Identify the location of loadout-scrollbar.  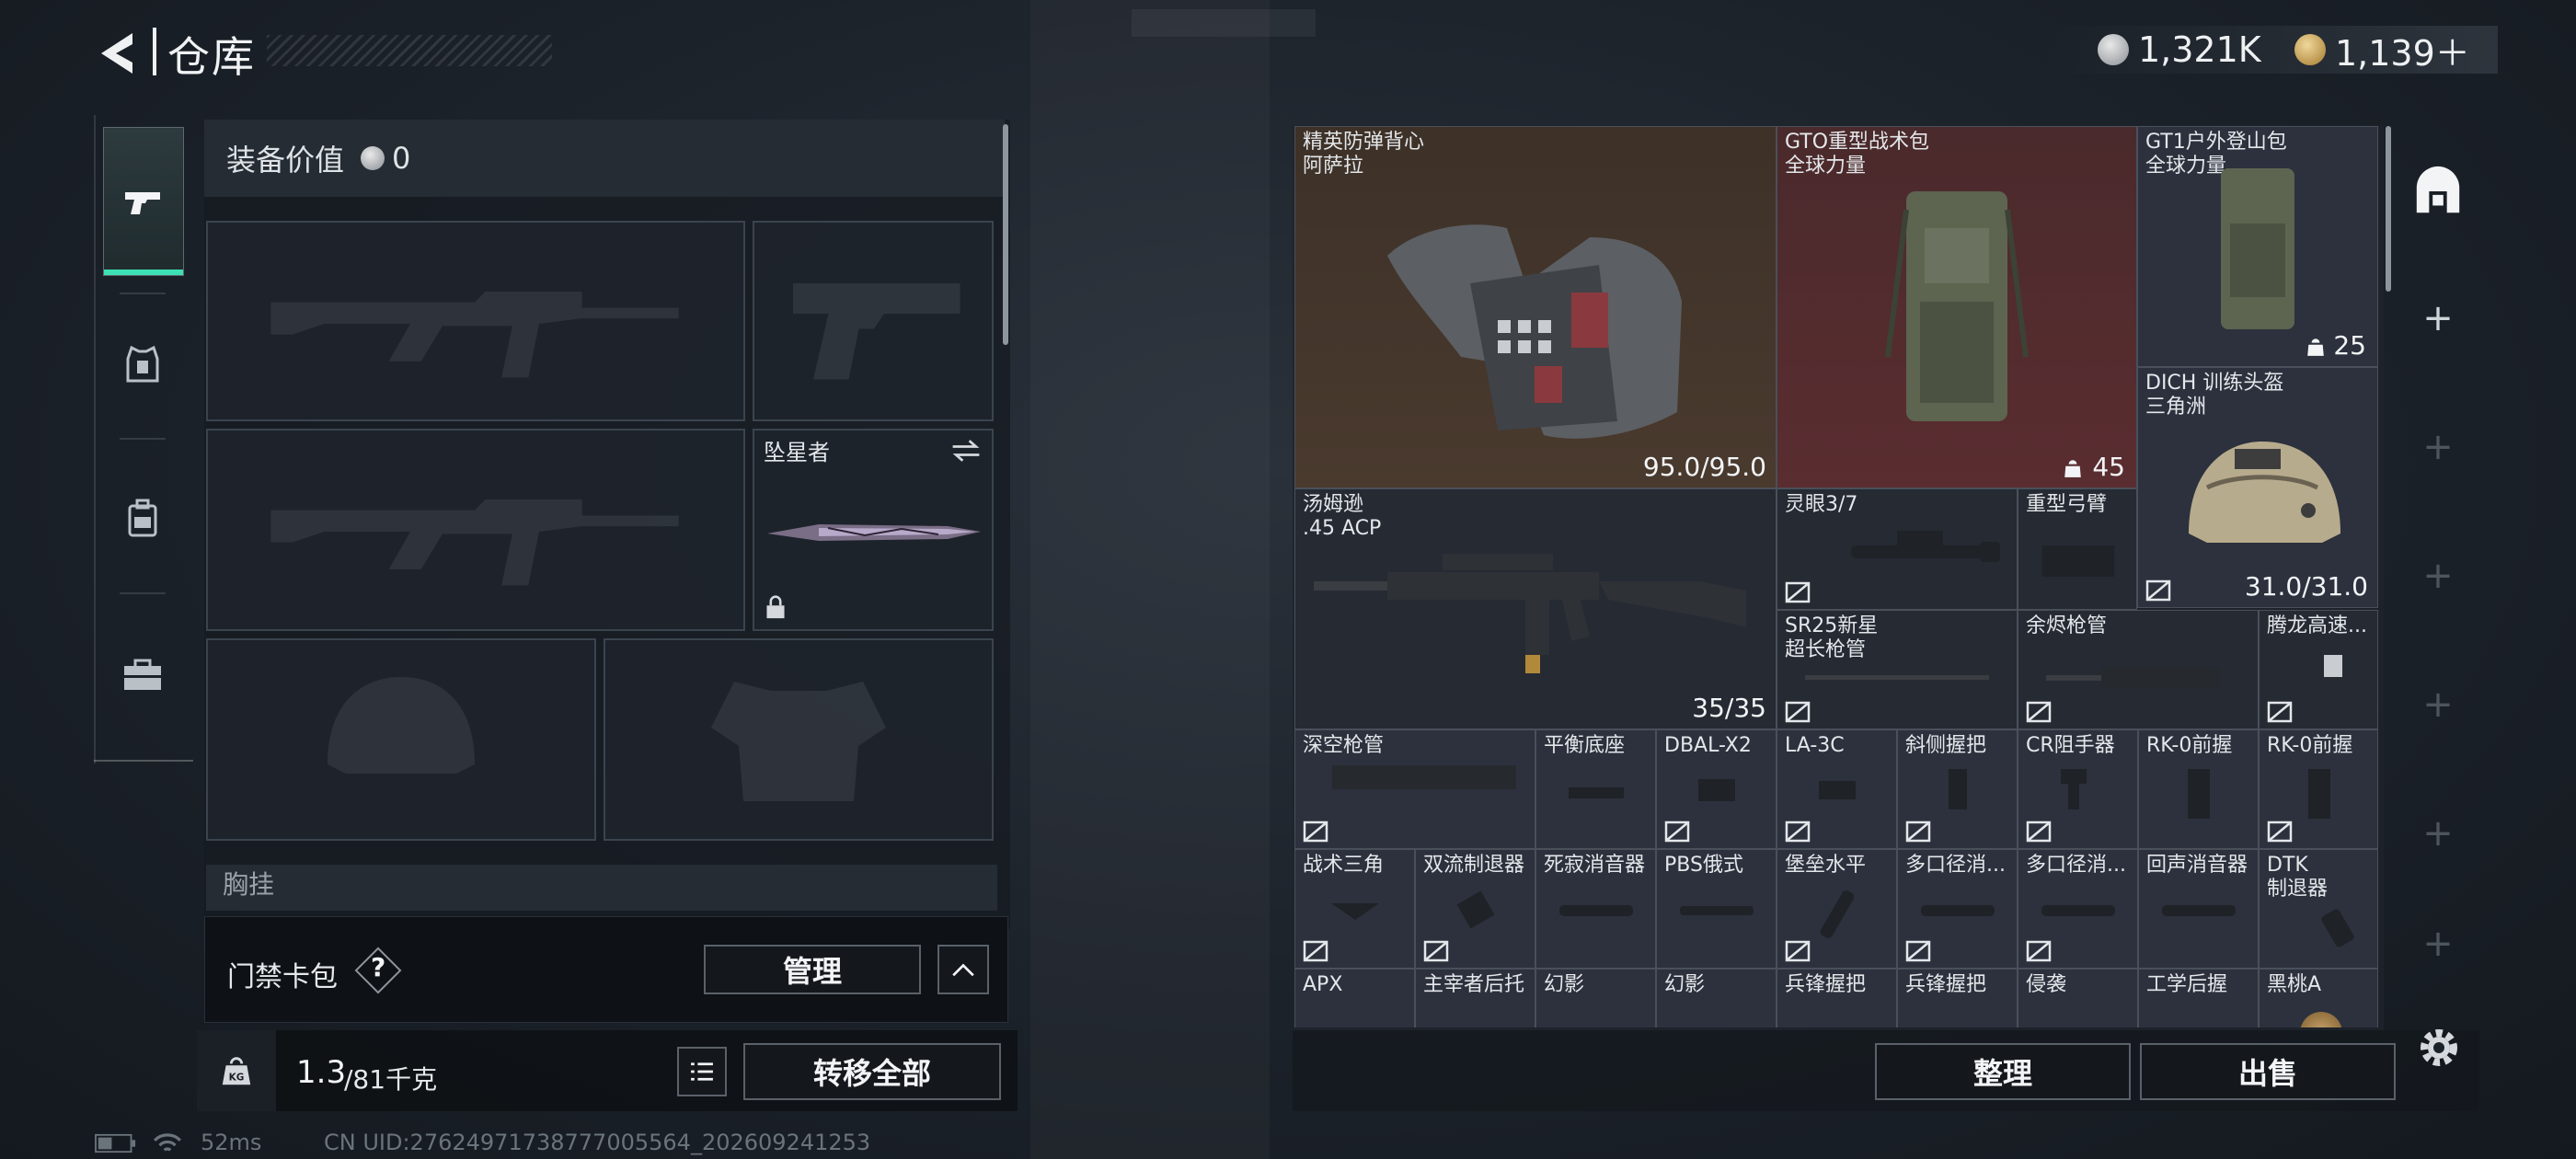
(1005, 234).